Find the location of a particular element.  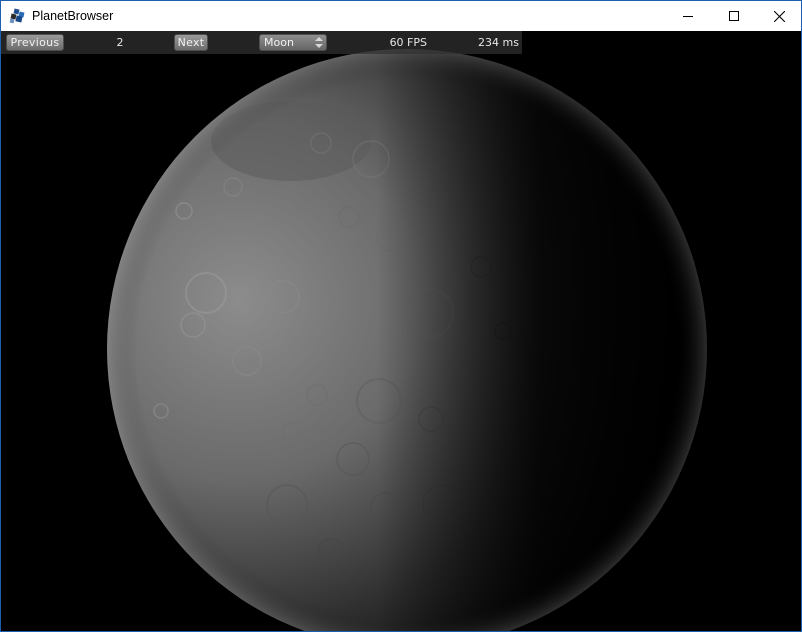

planet-browser-logo-icon is located at coordinates (17, 16).